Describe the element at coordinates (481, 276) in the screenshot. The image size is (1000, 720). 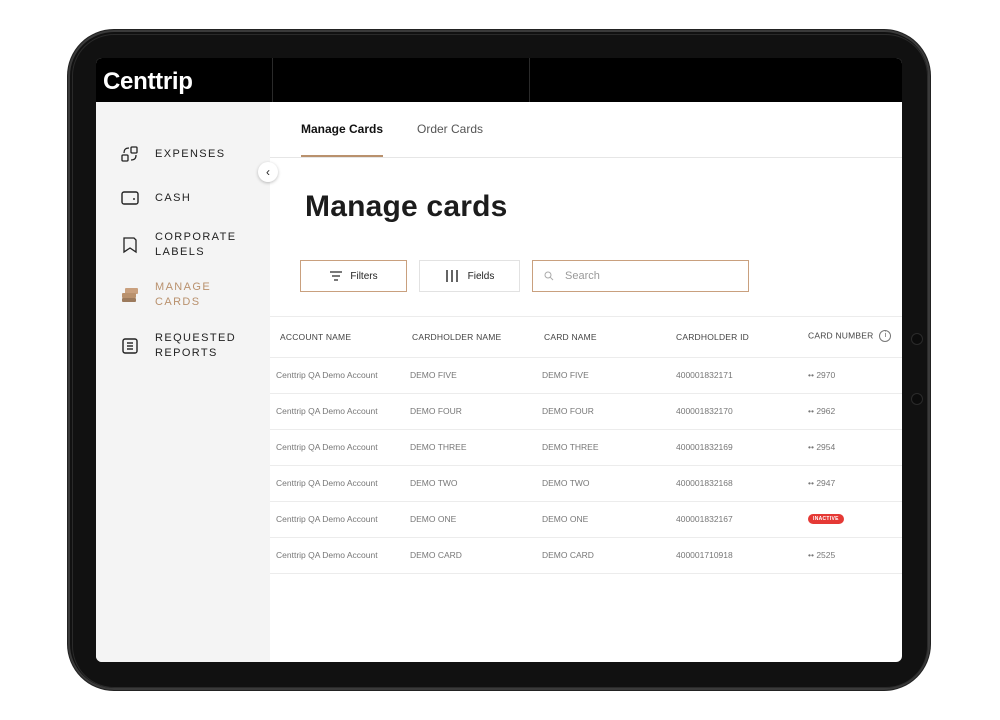
I see `fields-label: Fields` at that location.